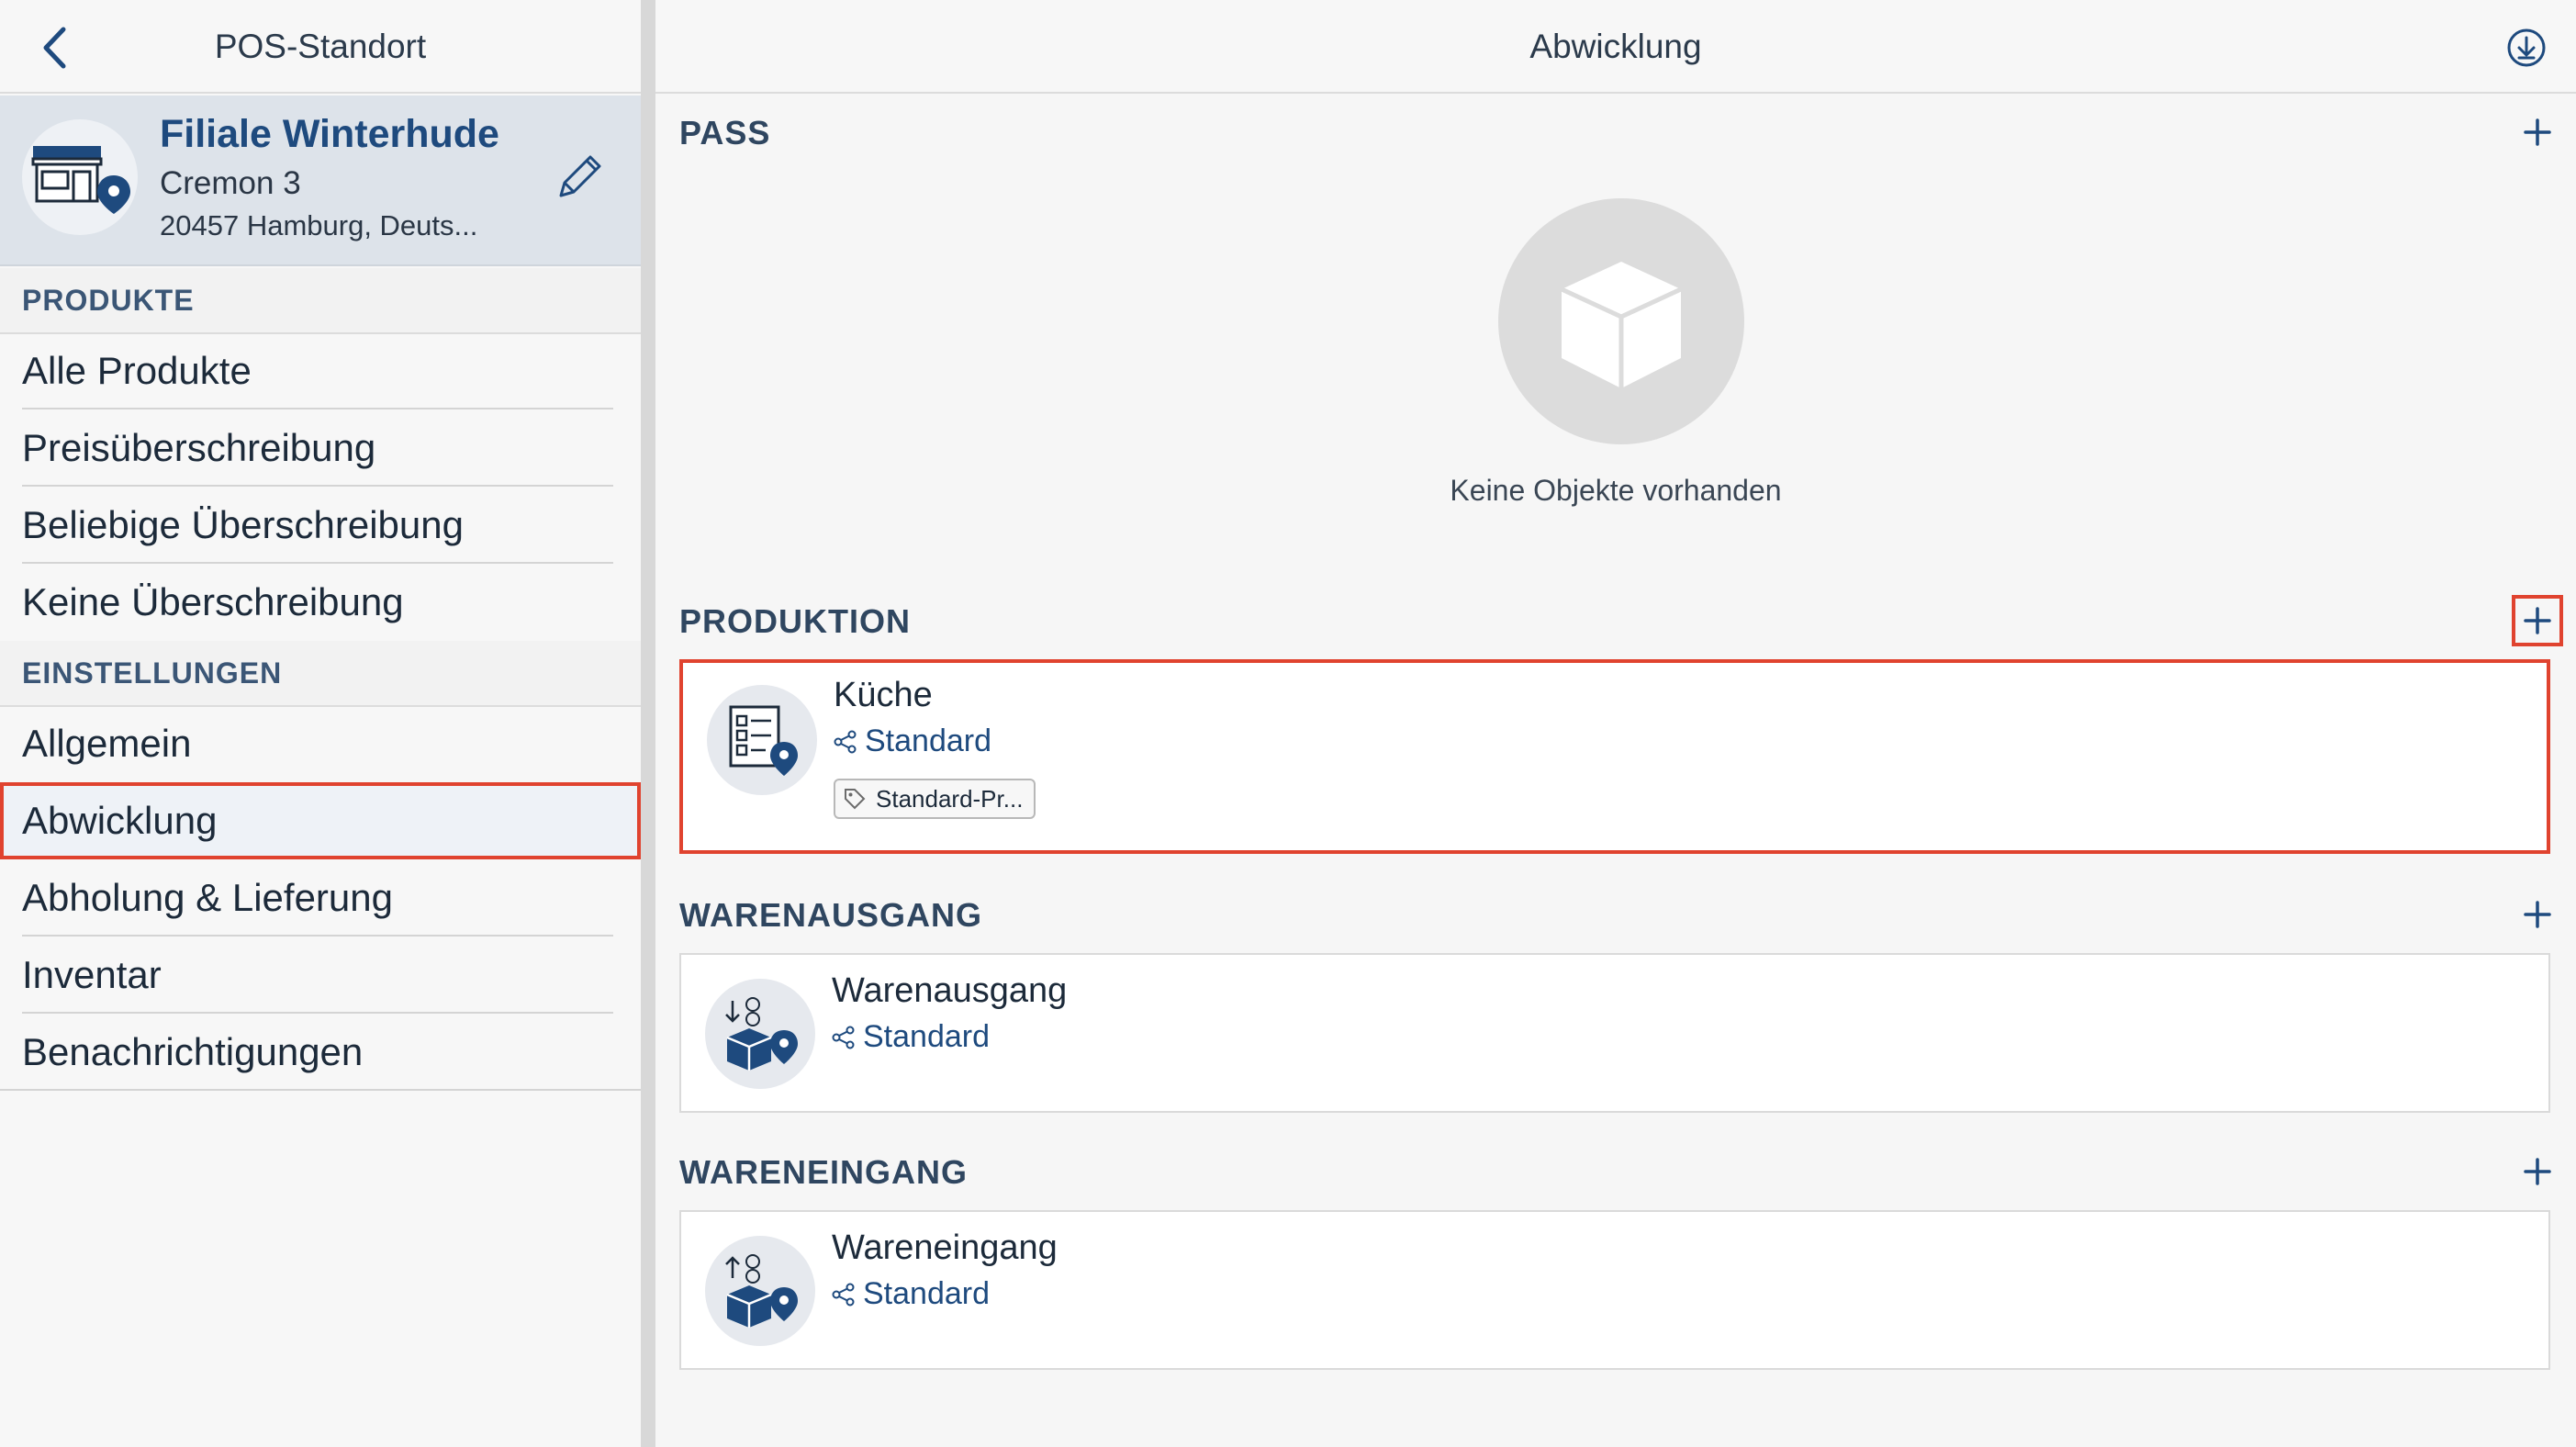 The image size is (2576, 1447). What do you see at coordinates (320, 301) in the screenshot?
I see `section-produkte: PRODUKTE` at bounding box center [320, 301].